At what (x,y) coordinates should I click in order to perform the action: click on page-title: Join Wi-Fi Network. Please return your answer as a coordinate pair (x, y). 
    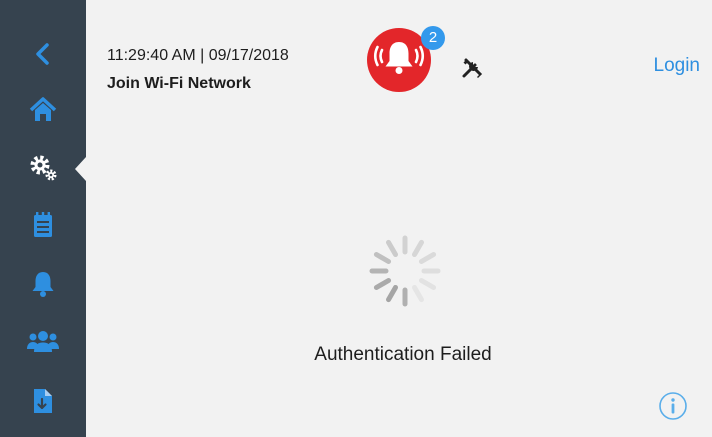
    Looking at the image, I should click on (179, 83).